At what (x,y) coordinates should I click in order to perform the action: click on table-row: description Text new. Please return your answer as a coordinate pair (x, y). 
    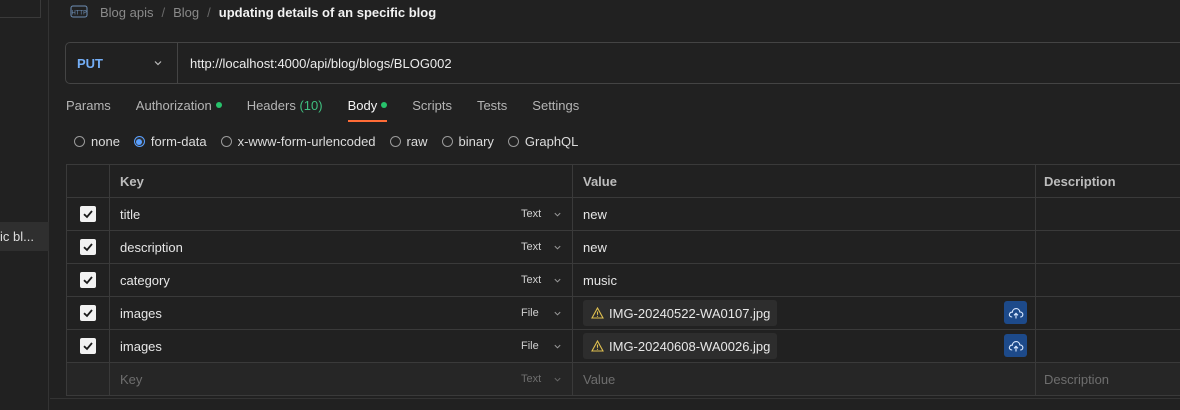
    Looking at the image, I should click on (623, 247).